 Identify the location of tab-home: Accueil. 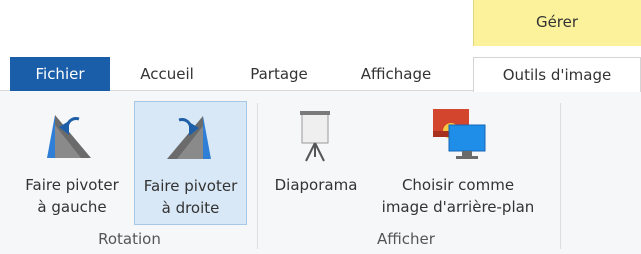
(167, 74).